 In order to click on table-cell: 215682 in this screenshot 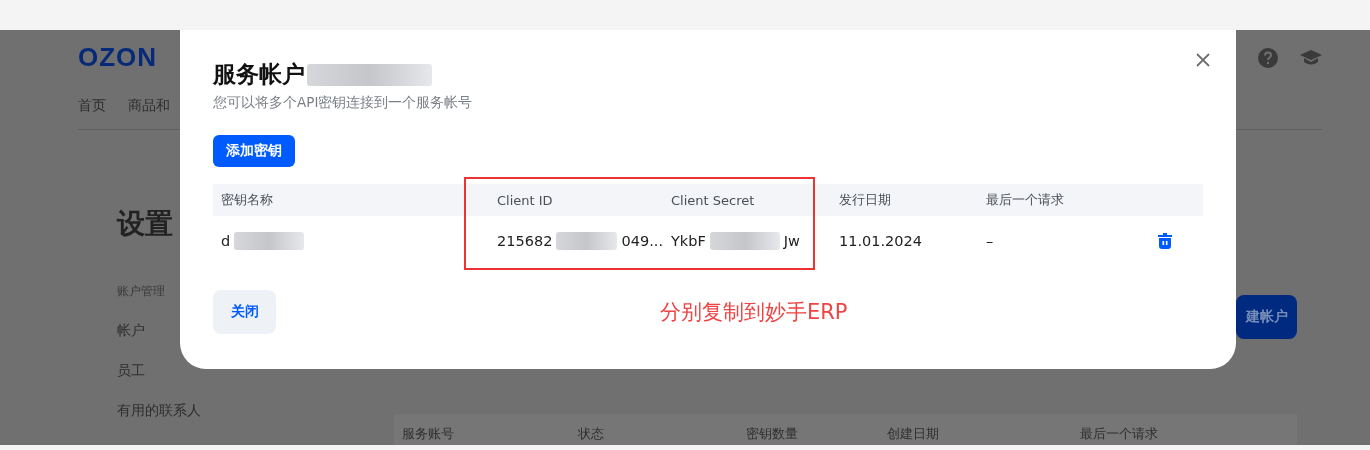, I will do `click(525, 241)`.